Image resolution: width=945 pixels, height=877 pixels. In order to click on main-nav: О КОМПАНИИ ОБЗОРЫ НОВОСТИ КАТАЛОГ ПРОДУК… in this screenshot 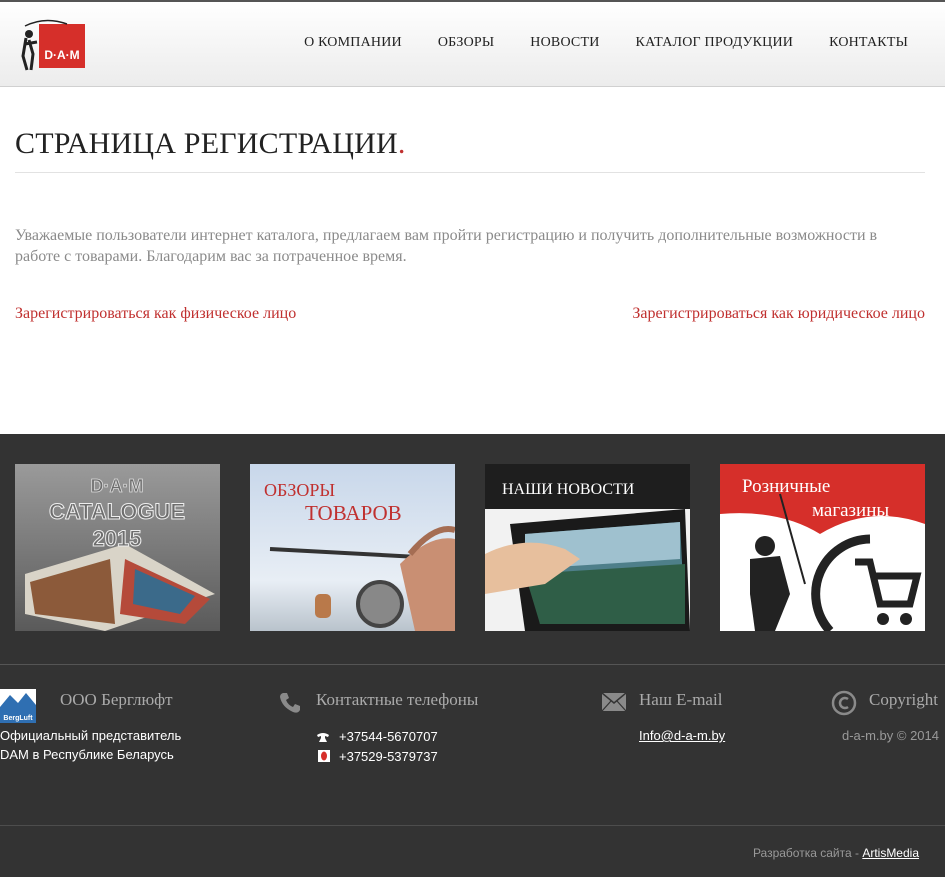, I will do `click(606, 43)`.